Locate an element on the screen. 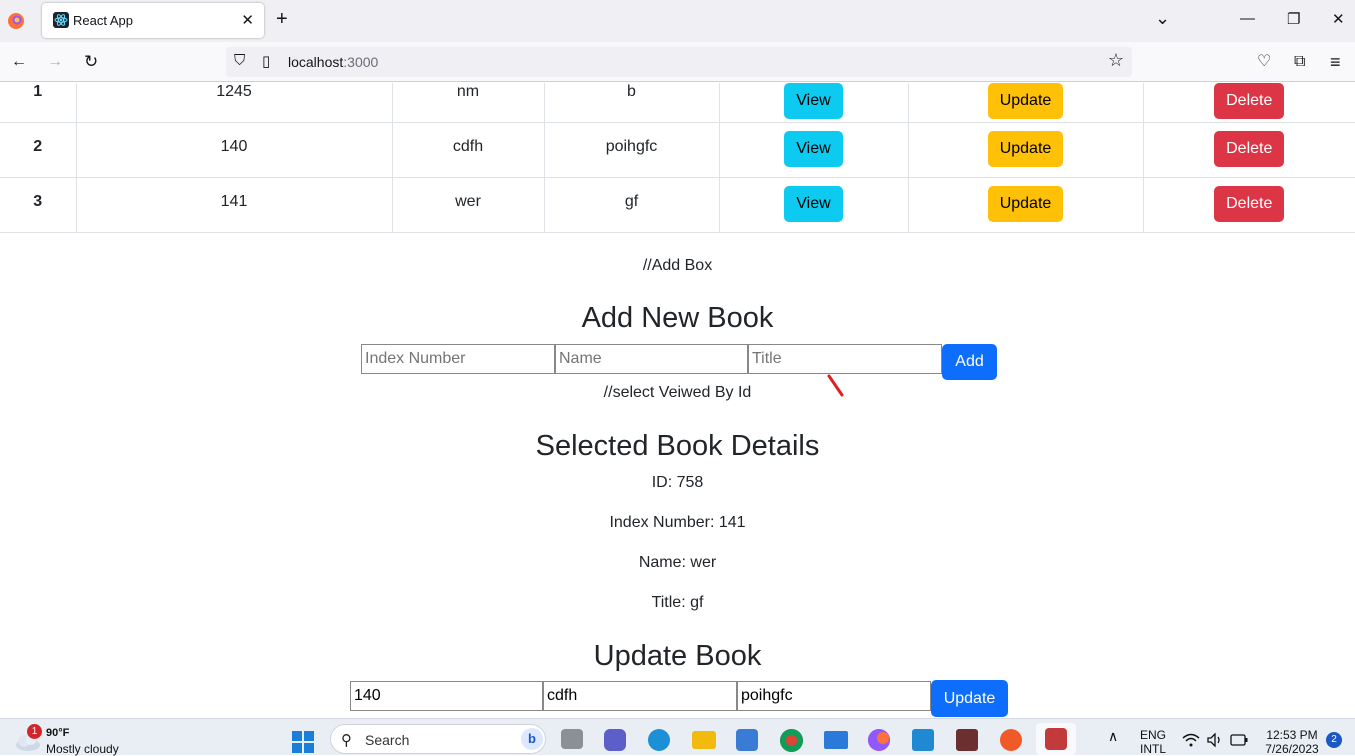  selected-name: Name: wer is located at coordinates (677, 562).